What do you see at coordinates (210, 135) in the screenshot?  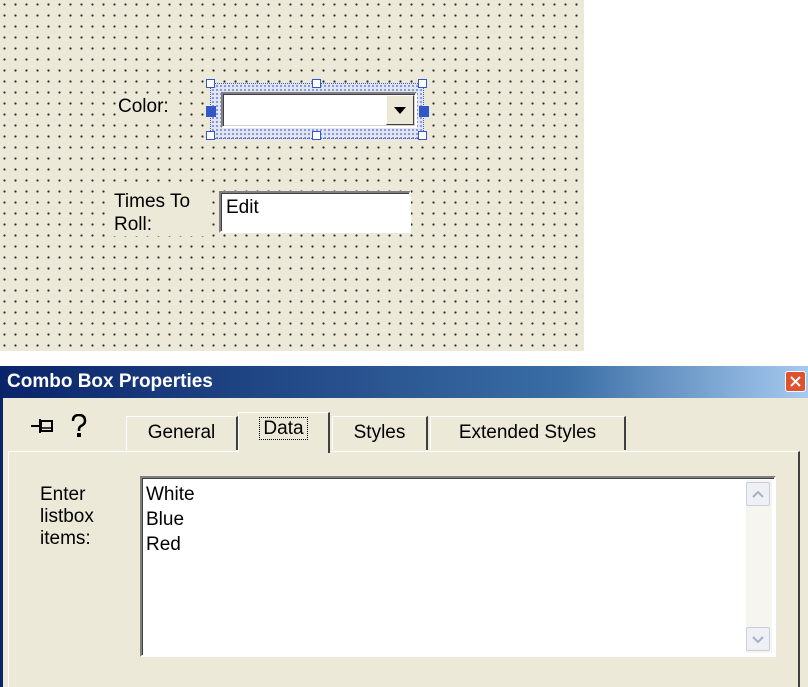 I see `resize-handle-bottom-left` at bounding box center [210, 135].